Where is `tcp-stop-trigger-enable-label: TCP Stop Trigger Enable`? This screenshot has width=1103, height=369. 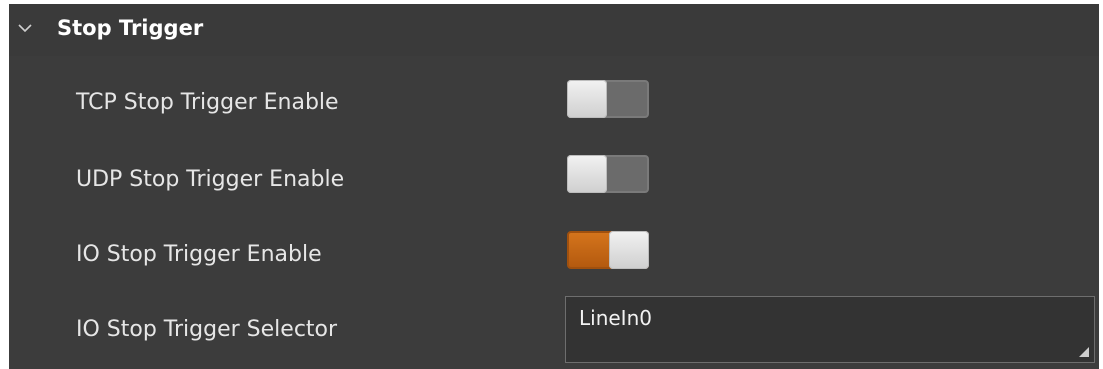
tcp-stop-trigger-enable-label: TCP Stop Trigger Enable is located at coordinates (207, 102).